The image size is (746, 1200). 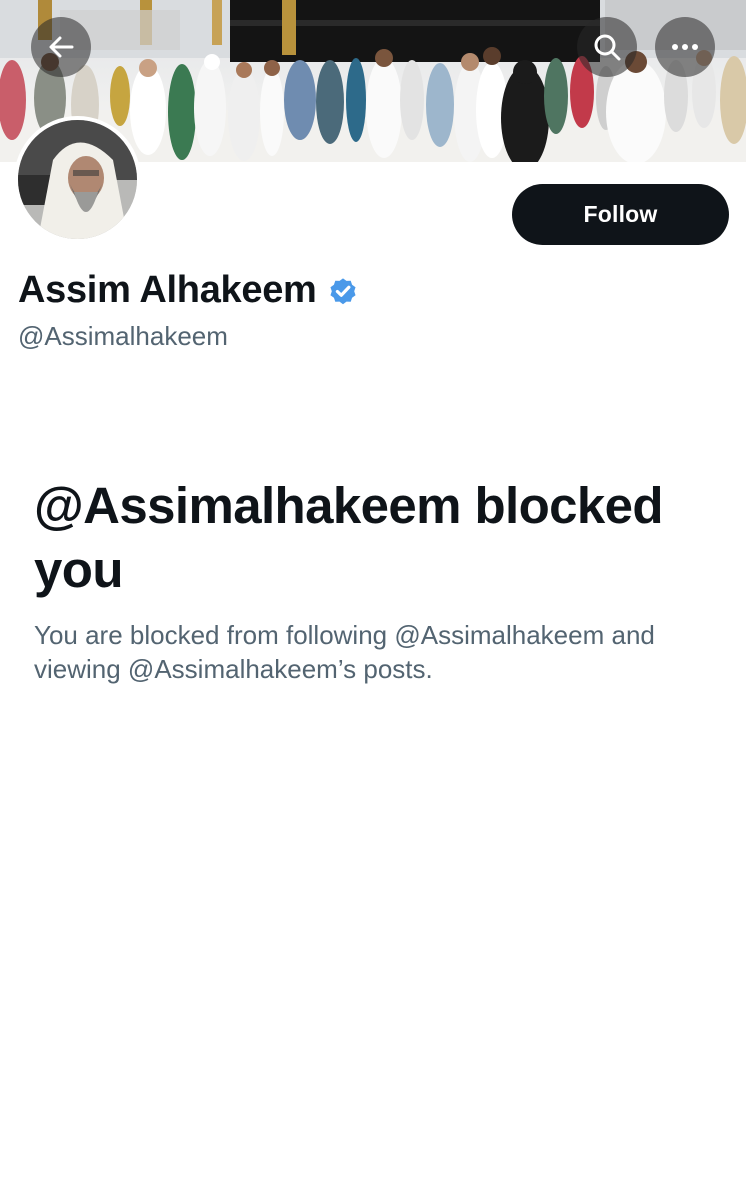 I want to click on more-horizontal-icon, so click(x=685, y=47).